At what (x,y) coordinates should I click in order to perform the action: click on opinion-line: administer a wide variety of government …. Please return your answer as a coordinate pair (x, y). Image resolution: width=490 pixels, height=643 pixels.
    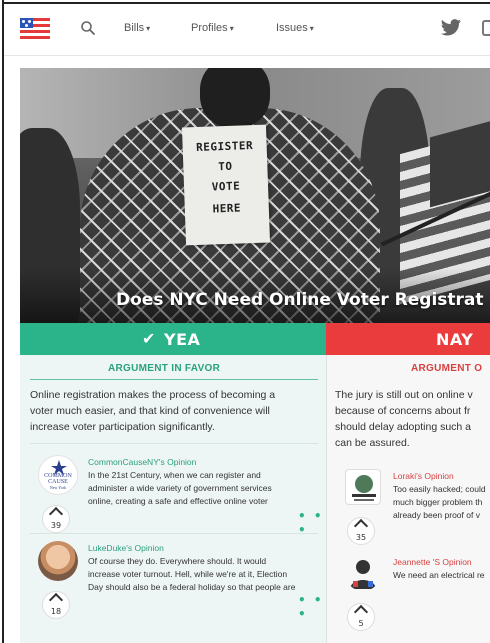
    Looking at the image, I should click on (180, 488).